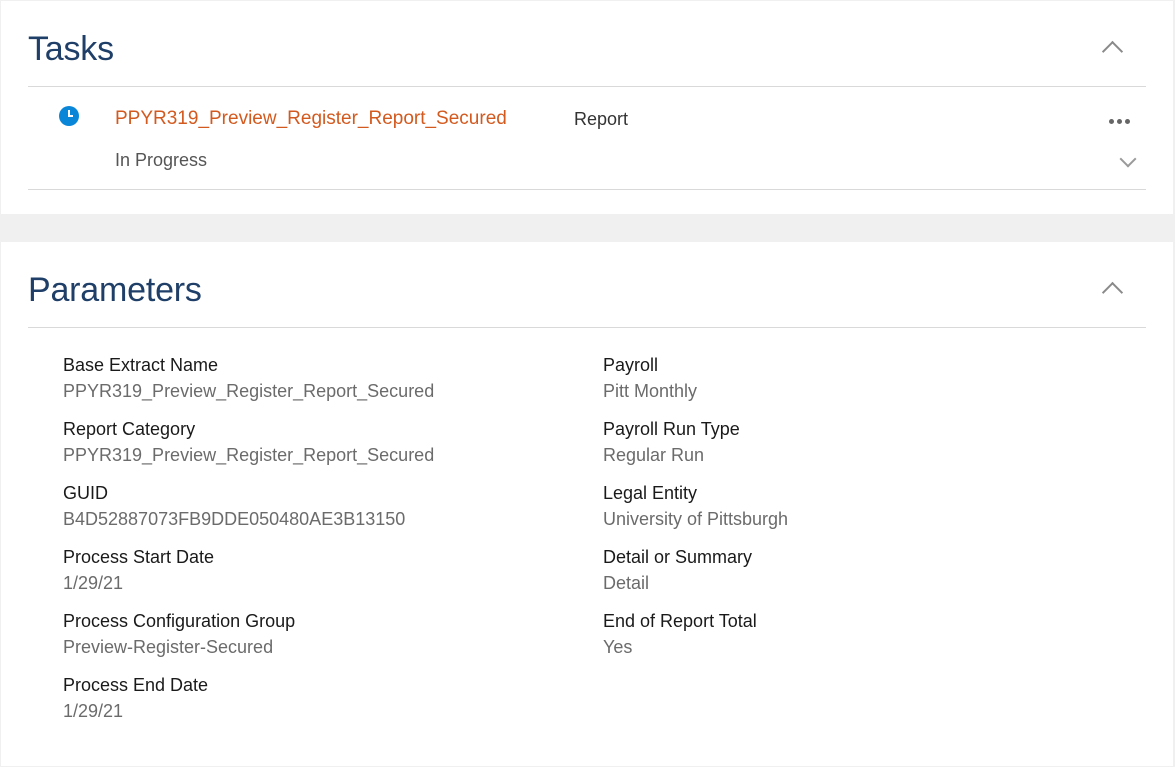 The image size is (1175, 767). Describe the element at coordinates (631, 365) in the screenshot. I see `param-label: Payroll` at that location.